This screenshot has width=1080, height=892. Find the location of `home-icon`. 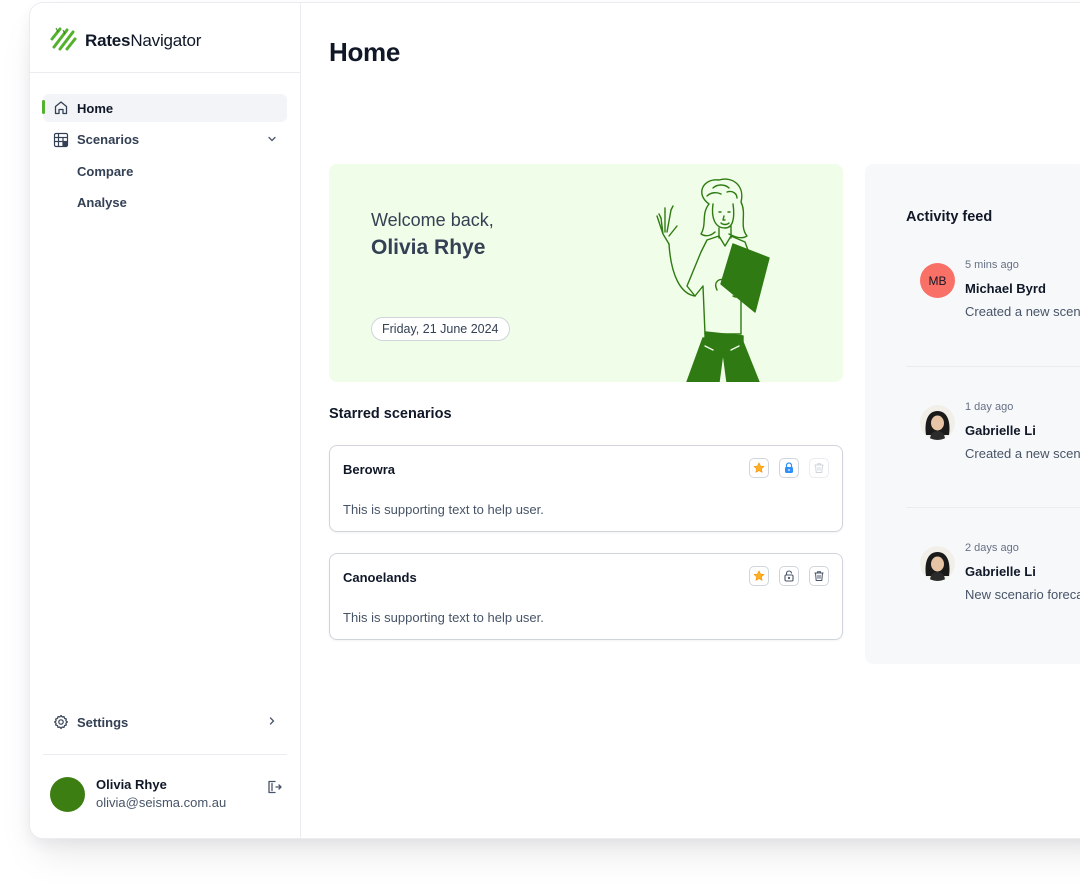

home-icon is located at coordinates (61, 108).